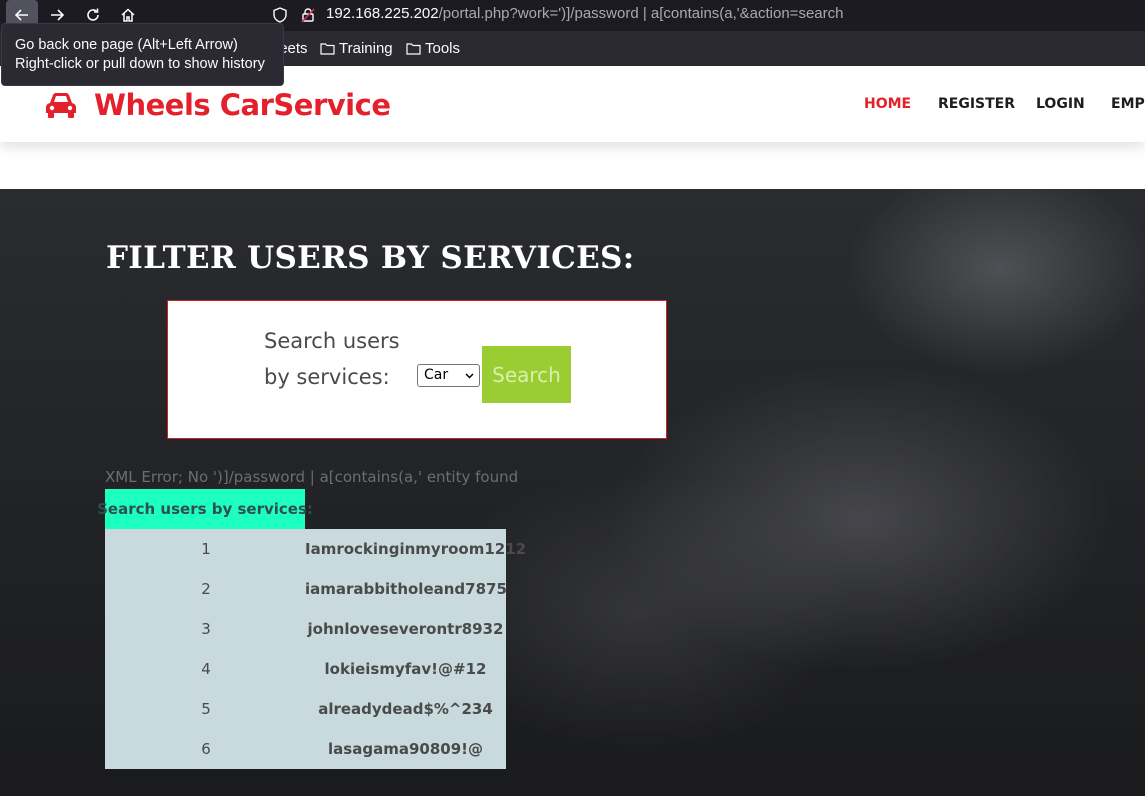  I want to click on home-icon, so click(128, 15).